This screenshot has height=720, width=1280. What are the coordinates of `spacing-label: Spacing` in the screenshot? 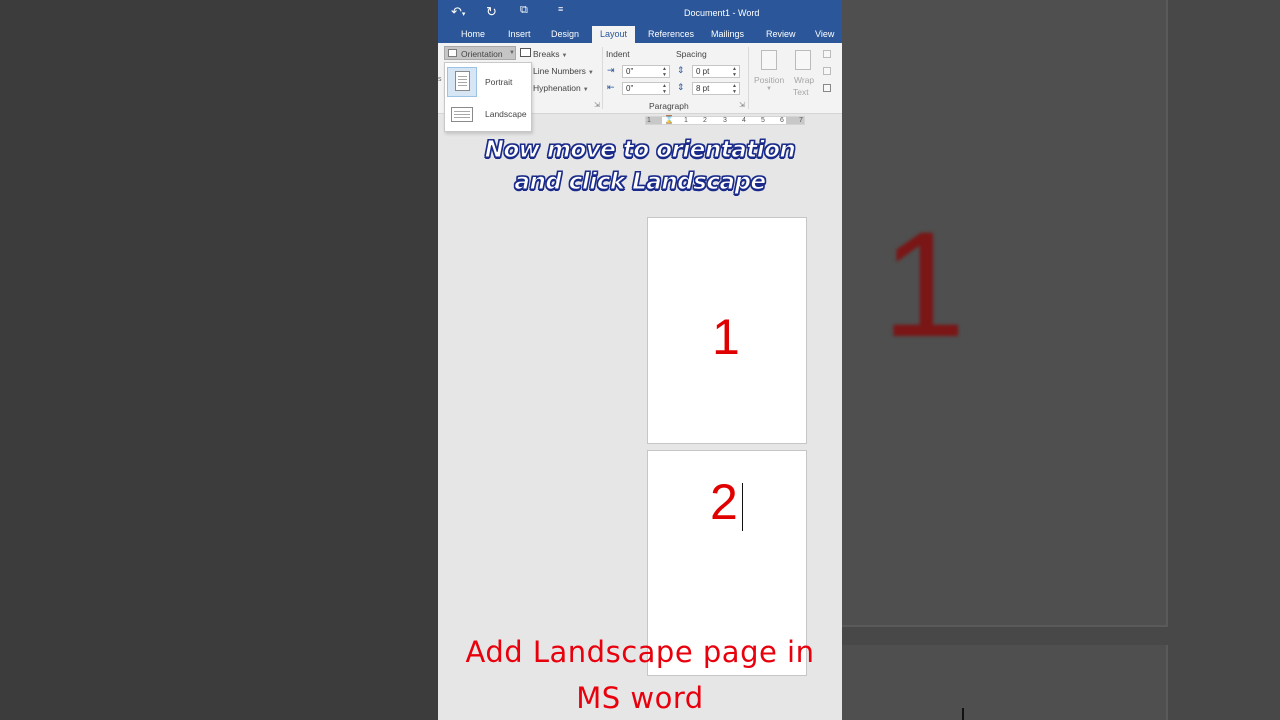 It's located at (691, 54).